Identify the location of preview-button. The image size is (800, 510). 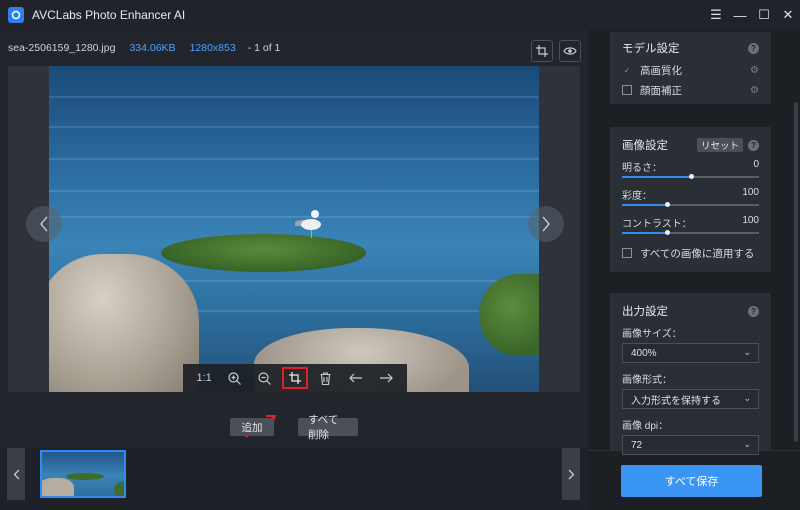
(570, 51).